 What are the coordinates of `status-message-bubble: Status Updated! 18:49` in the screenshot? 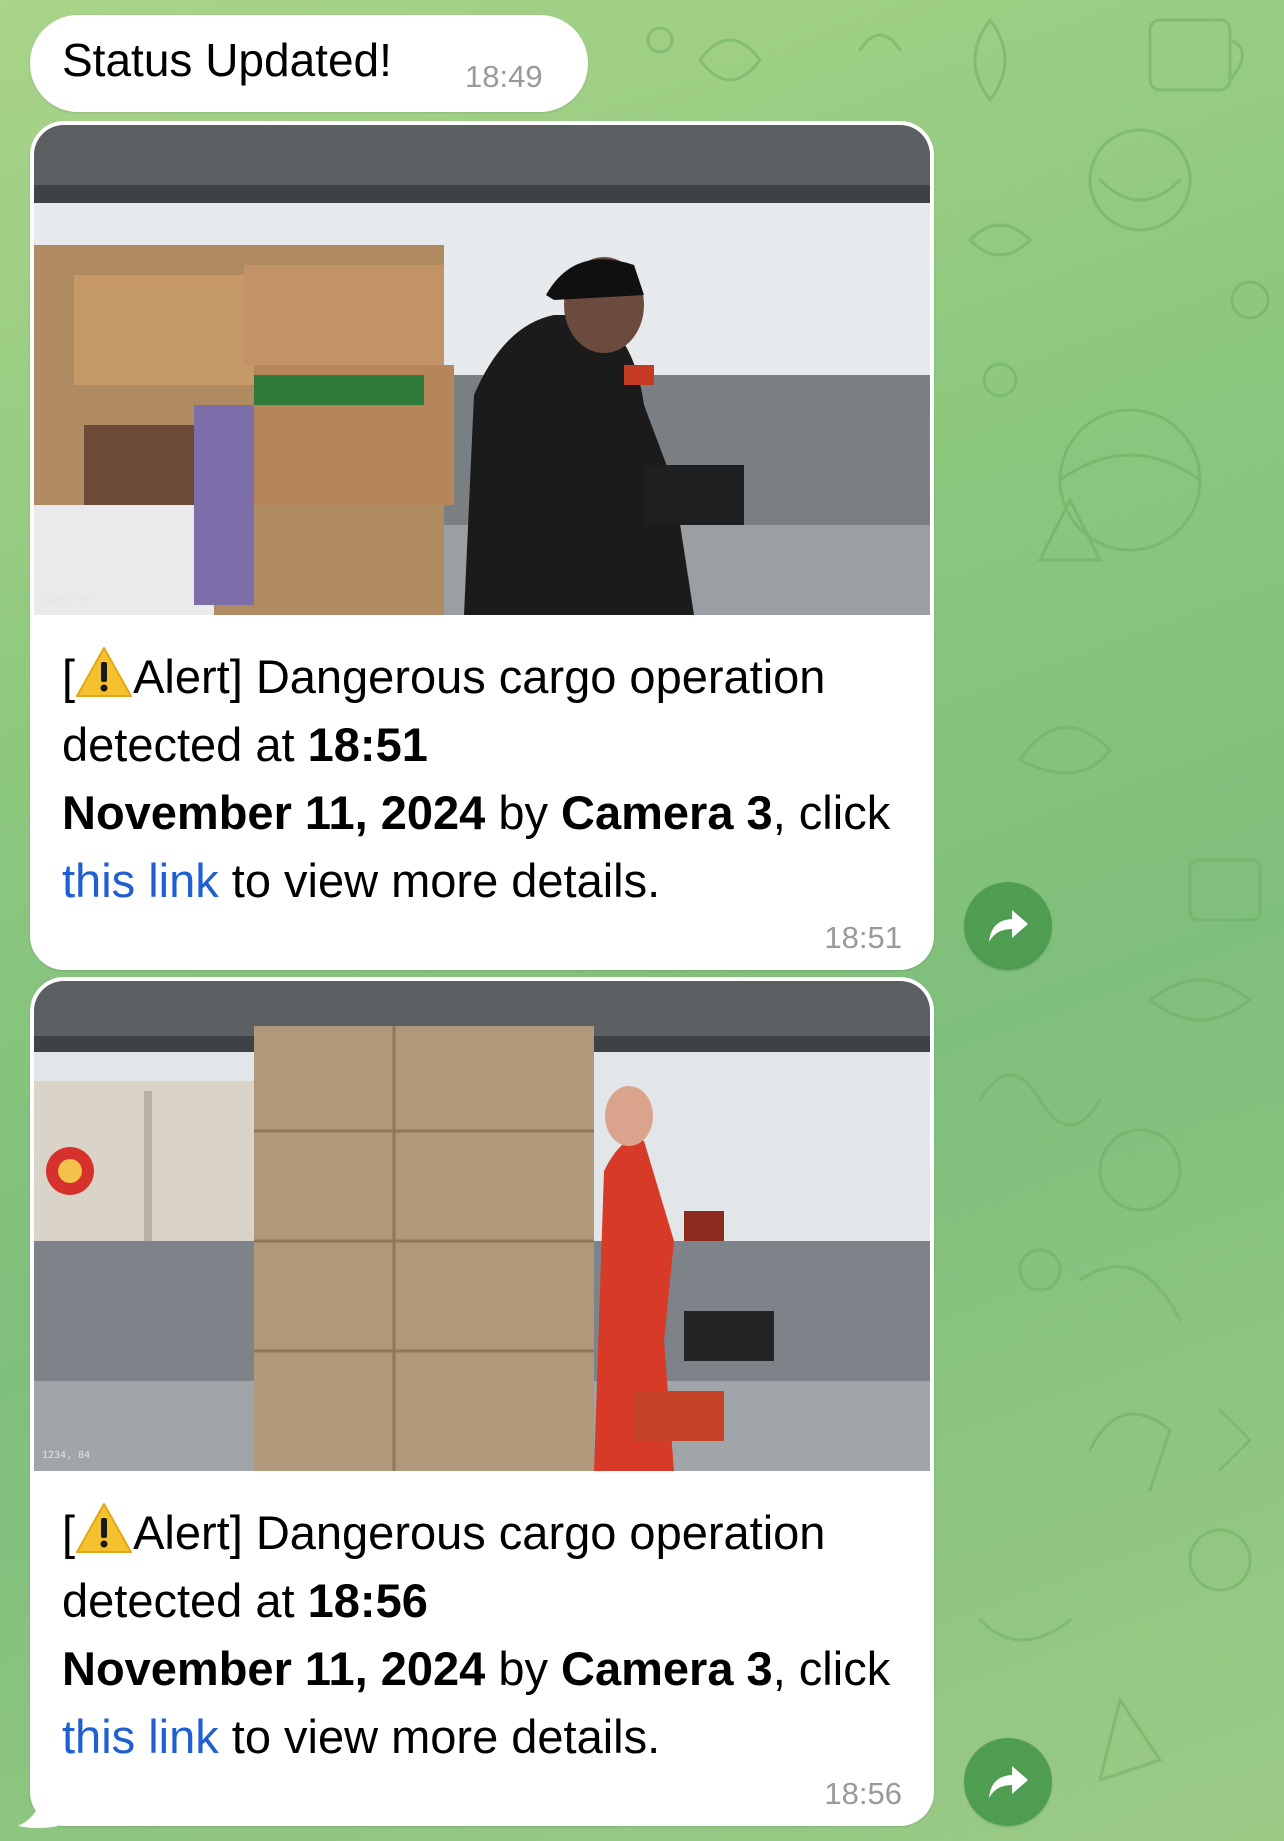 It's located at (309, 63).